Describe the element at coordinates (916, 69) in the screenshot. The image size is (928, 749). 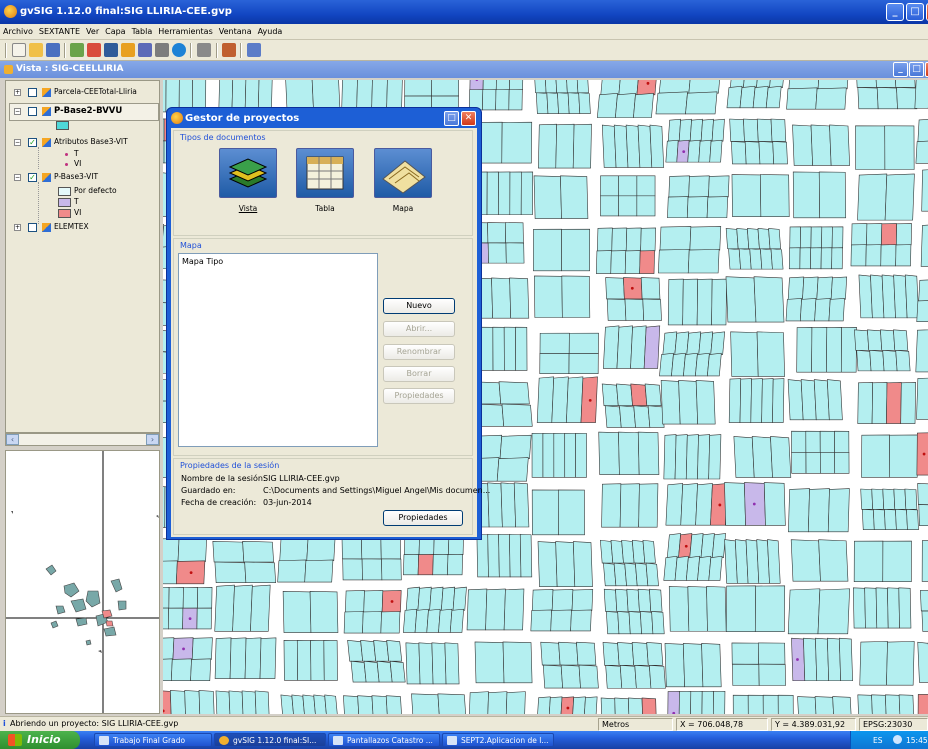
I see `vista-maximize-button: □` at that location.